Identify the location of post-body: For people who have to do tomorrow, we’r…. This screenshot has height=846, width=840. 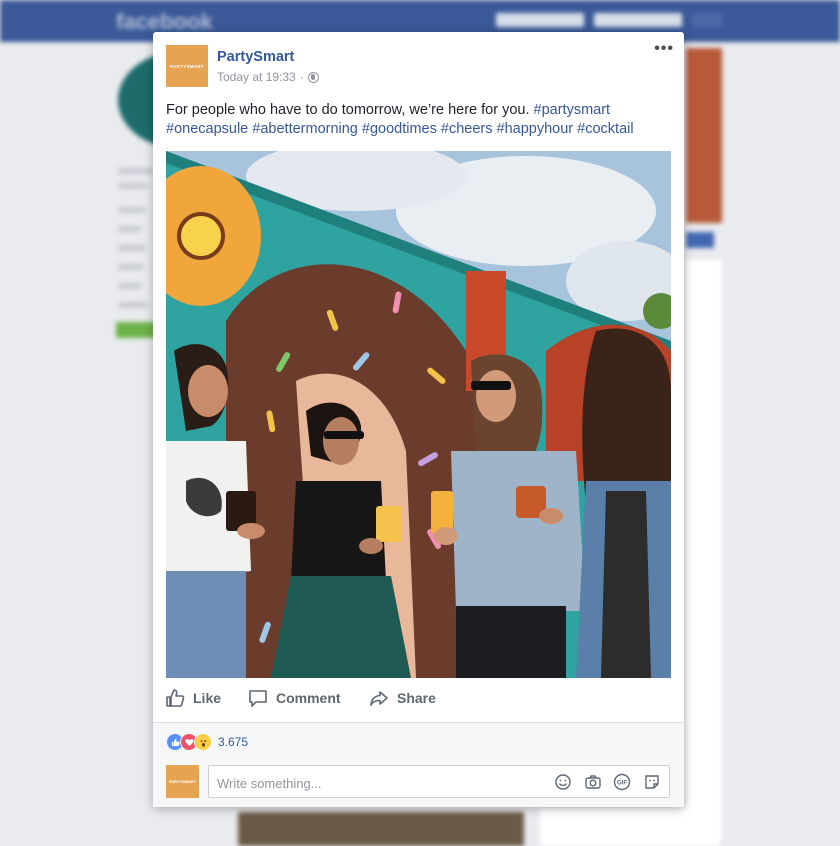
(348, 110).